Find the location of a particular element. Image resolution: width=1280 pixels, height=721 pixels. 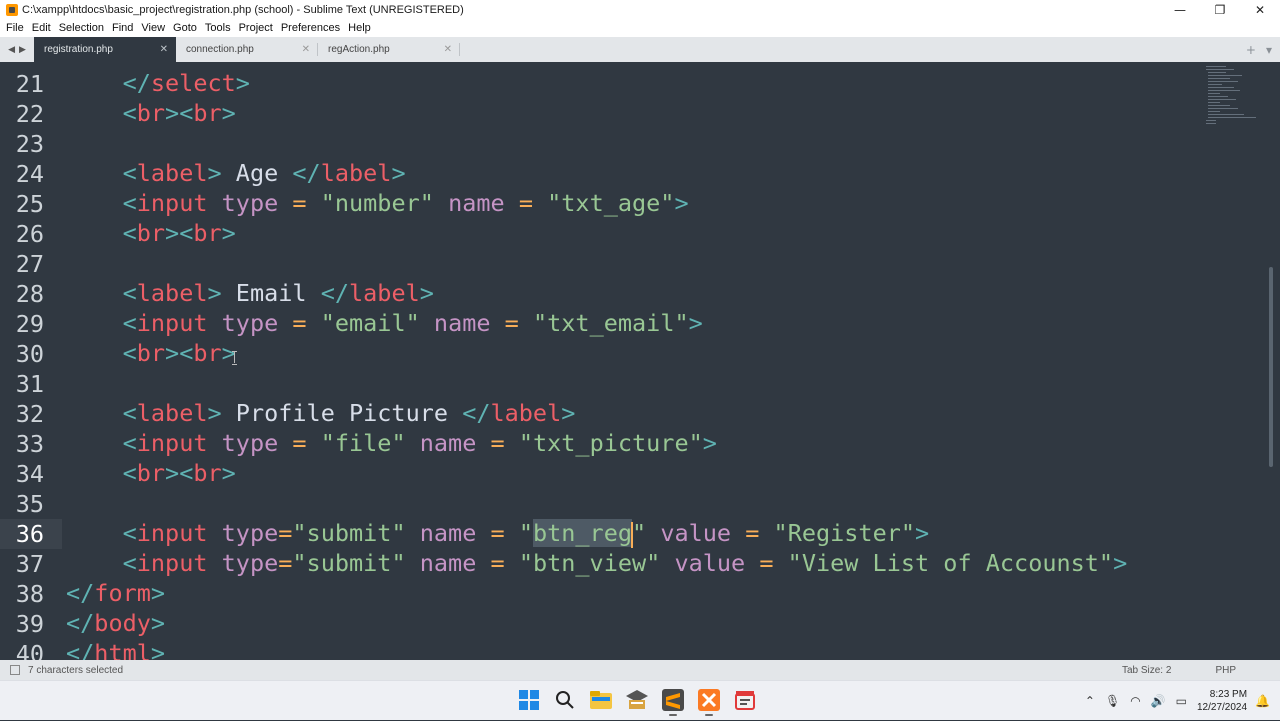

xampp-icon is located at coordinates (709, 701).